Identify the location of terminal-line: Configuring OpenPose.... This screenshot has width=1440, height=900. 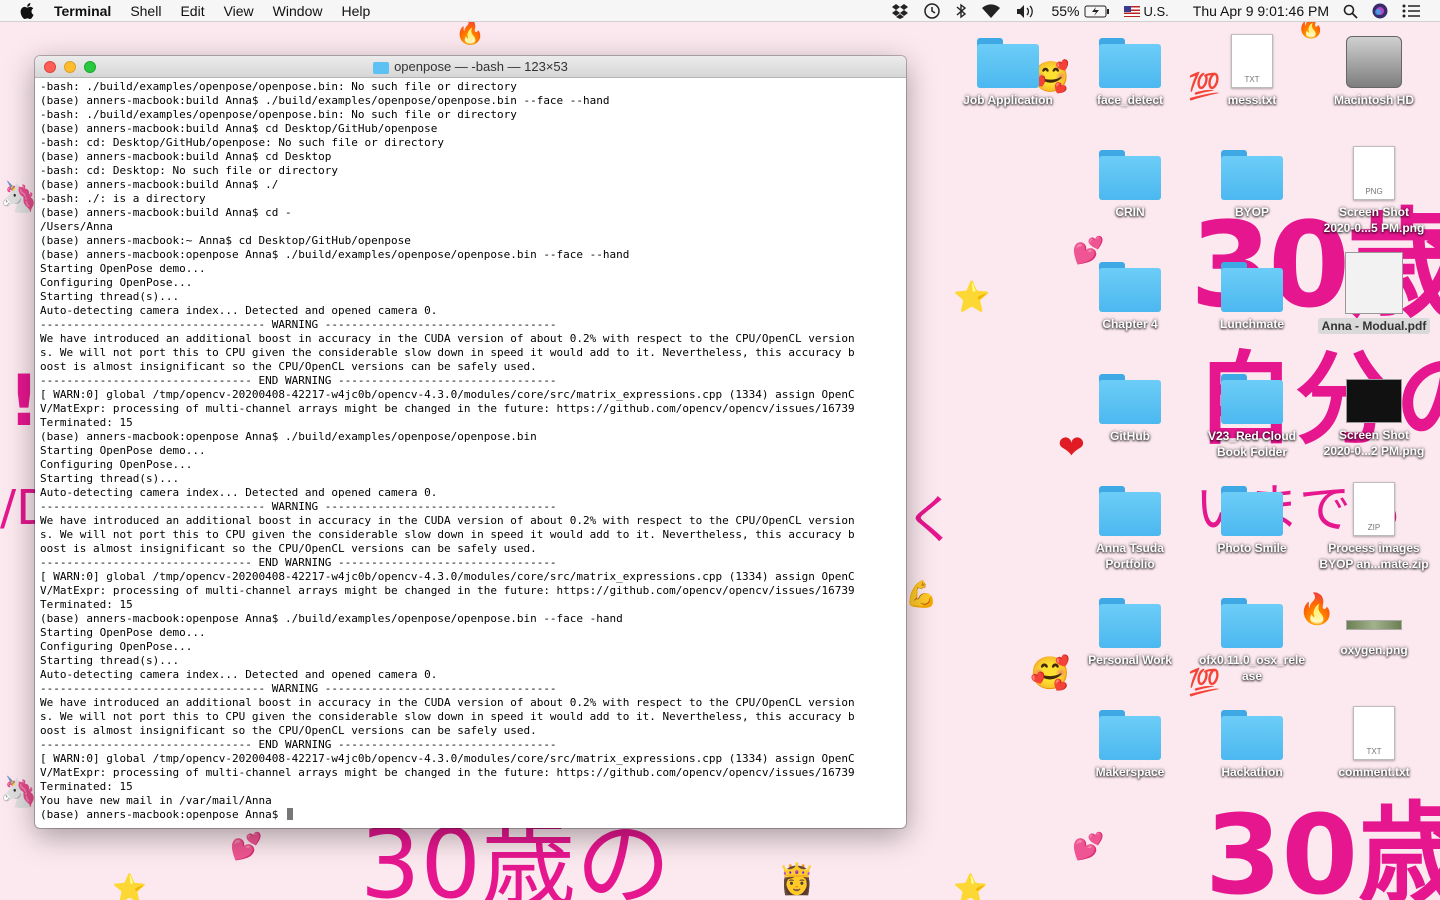
(116, 646).